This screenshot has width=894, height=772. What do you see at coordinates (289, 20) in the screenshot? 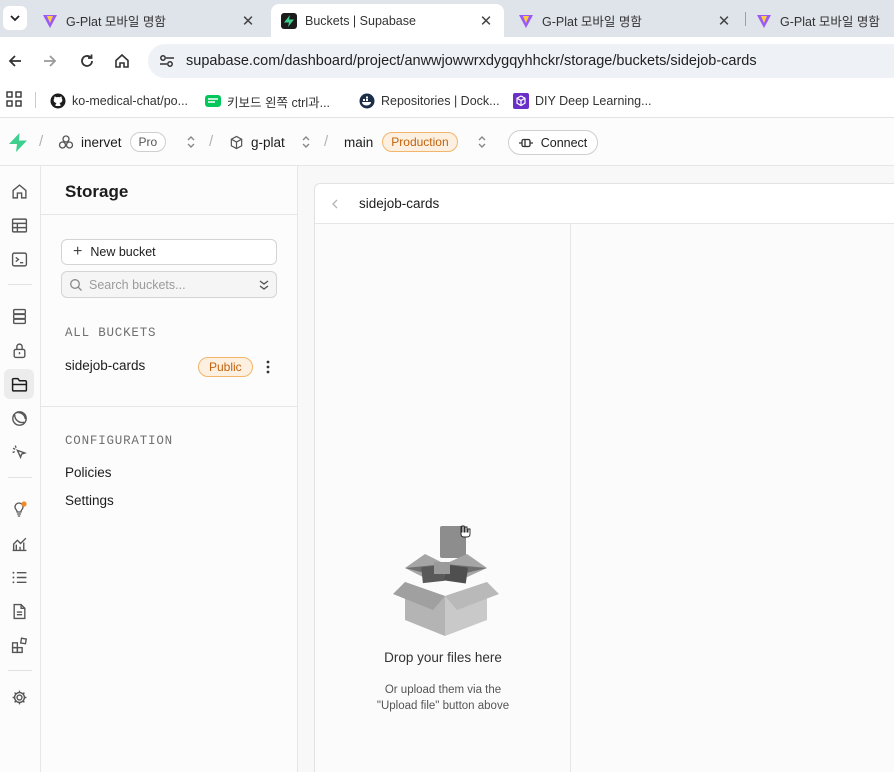
I see `supabase-favicon-icon` at bounding box center [289, 20].